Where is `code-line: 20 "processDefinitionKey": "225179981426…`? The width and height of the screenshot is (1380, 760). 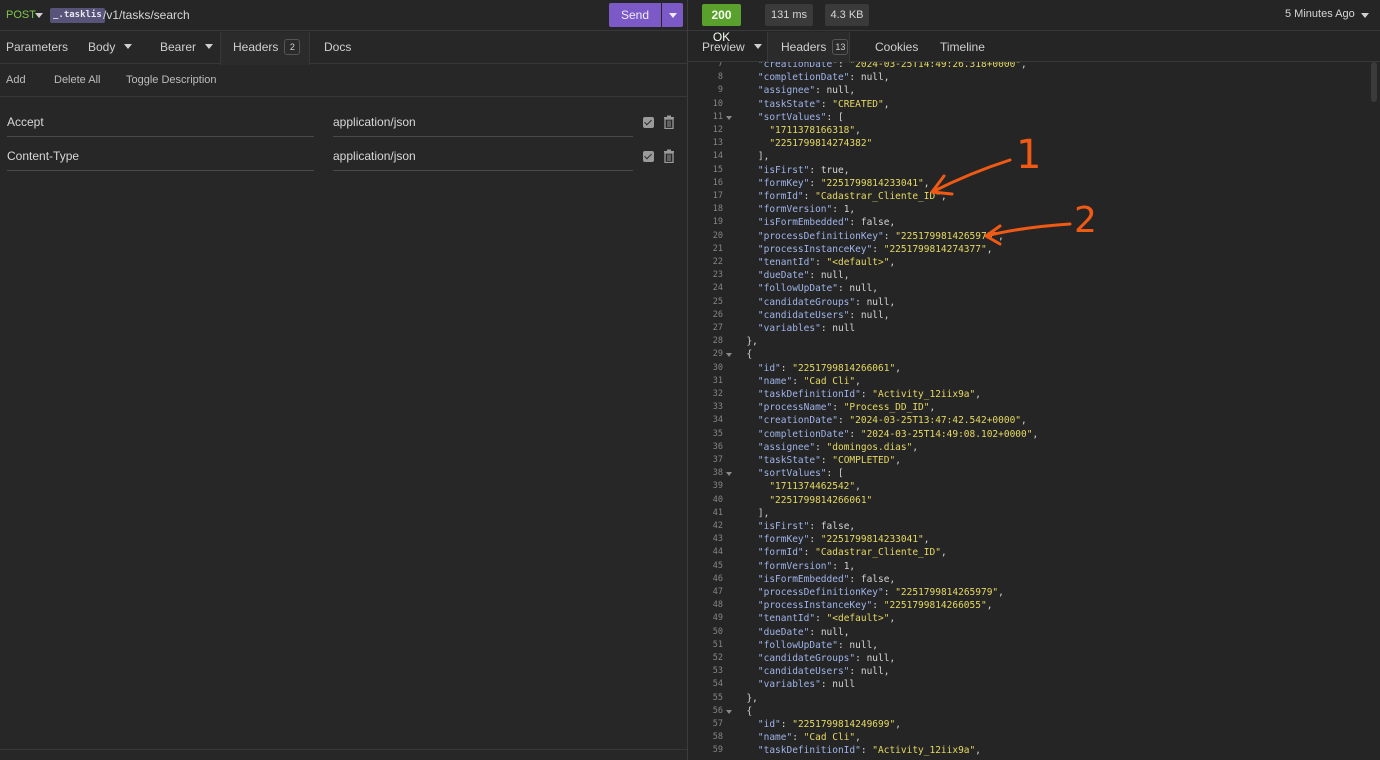
code-line: 20 "processDefinitionKey": "225179981426… is located at coordinates (1033, 236).